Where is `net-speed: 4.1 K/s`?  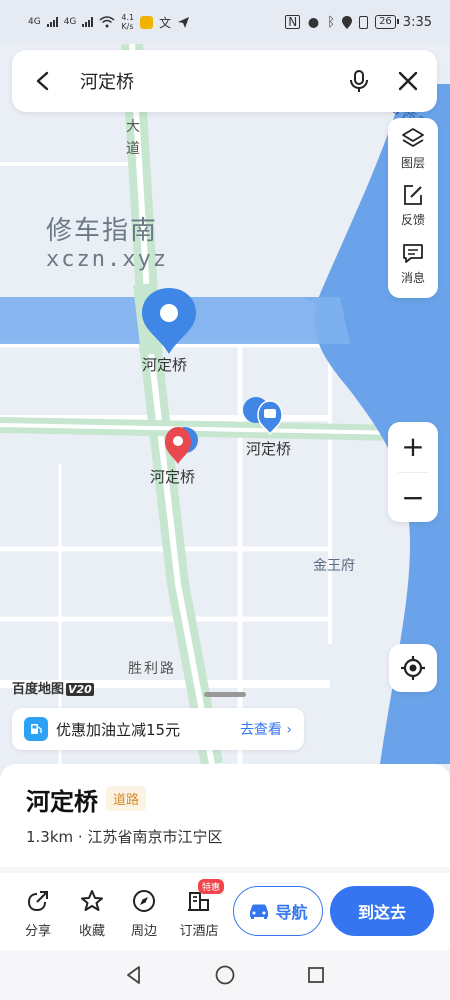 net-speed: 4.1 K/s is located at coordinates (127, 22).